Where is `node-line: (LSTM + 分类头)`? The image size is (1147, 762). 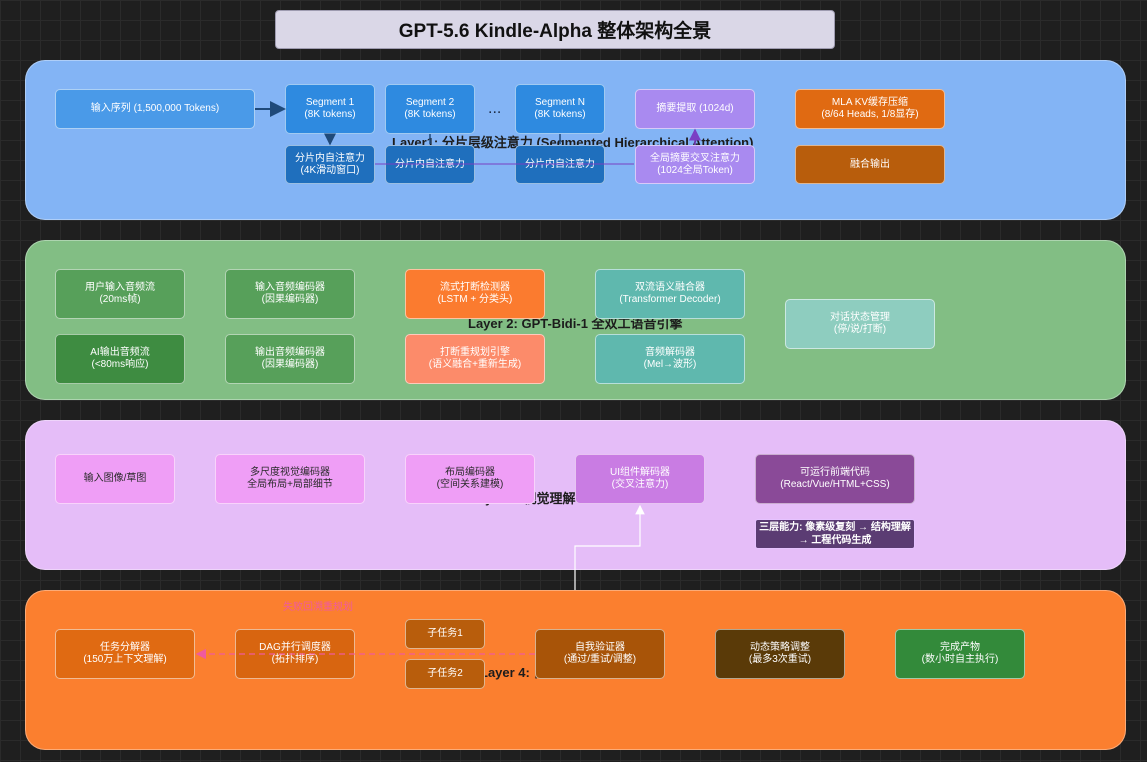 node-line: (LSTM + 分类头) is located at coordinates (475, 299).